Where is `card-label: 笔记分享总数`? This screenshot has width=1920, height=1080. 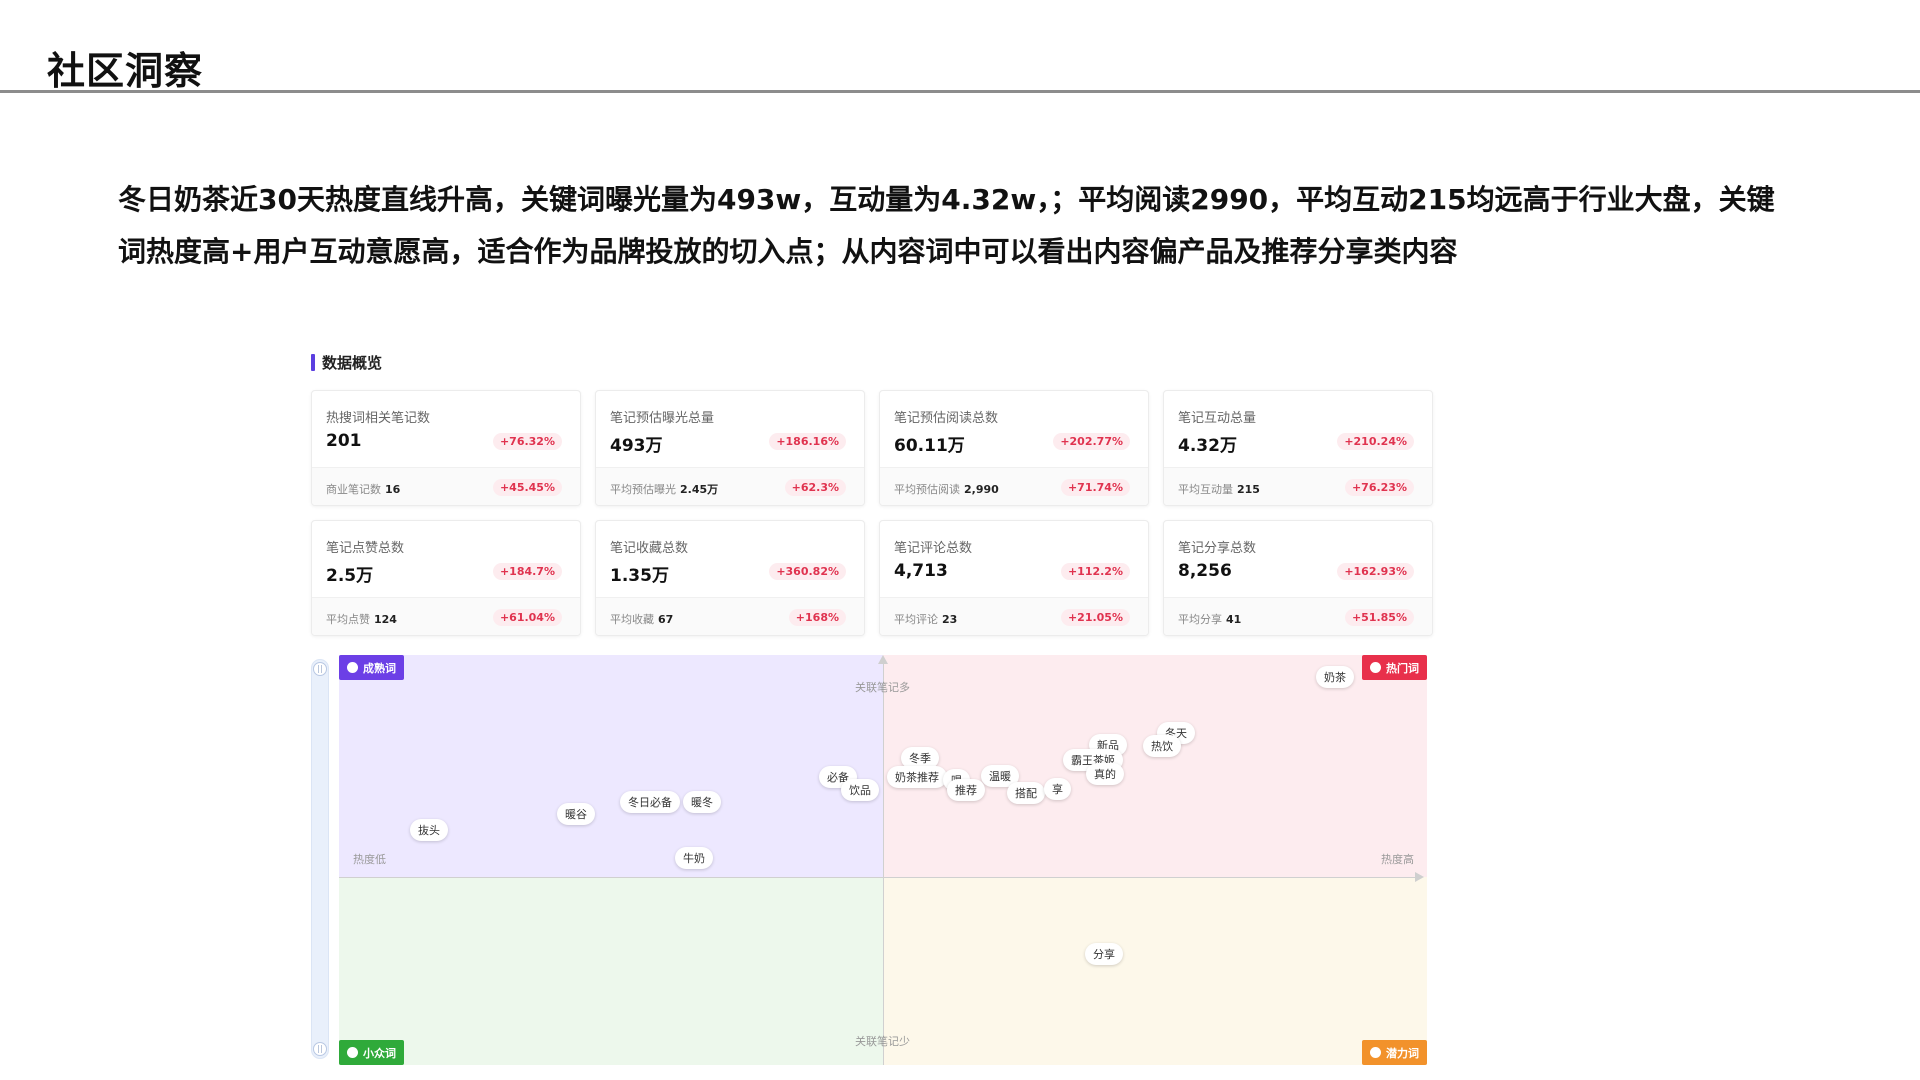
card-label: 笔记分享总数 is located at coordinates (1217, 548).